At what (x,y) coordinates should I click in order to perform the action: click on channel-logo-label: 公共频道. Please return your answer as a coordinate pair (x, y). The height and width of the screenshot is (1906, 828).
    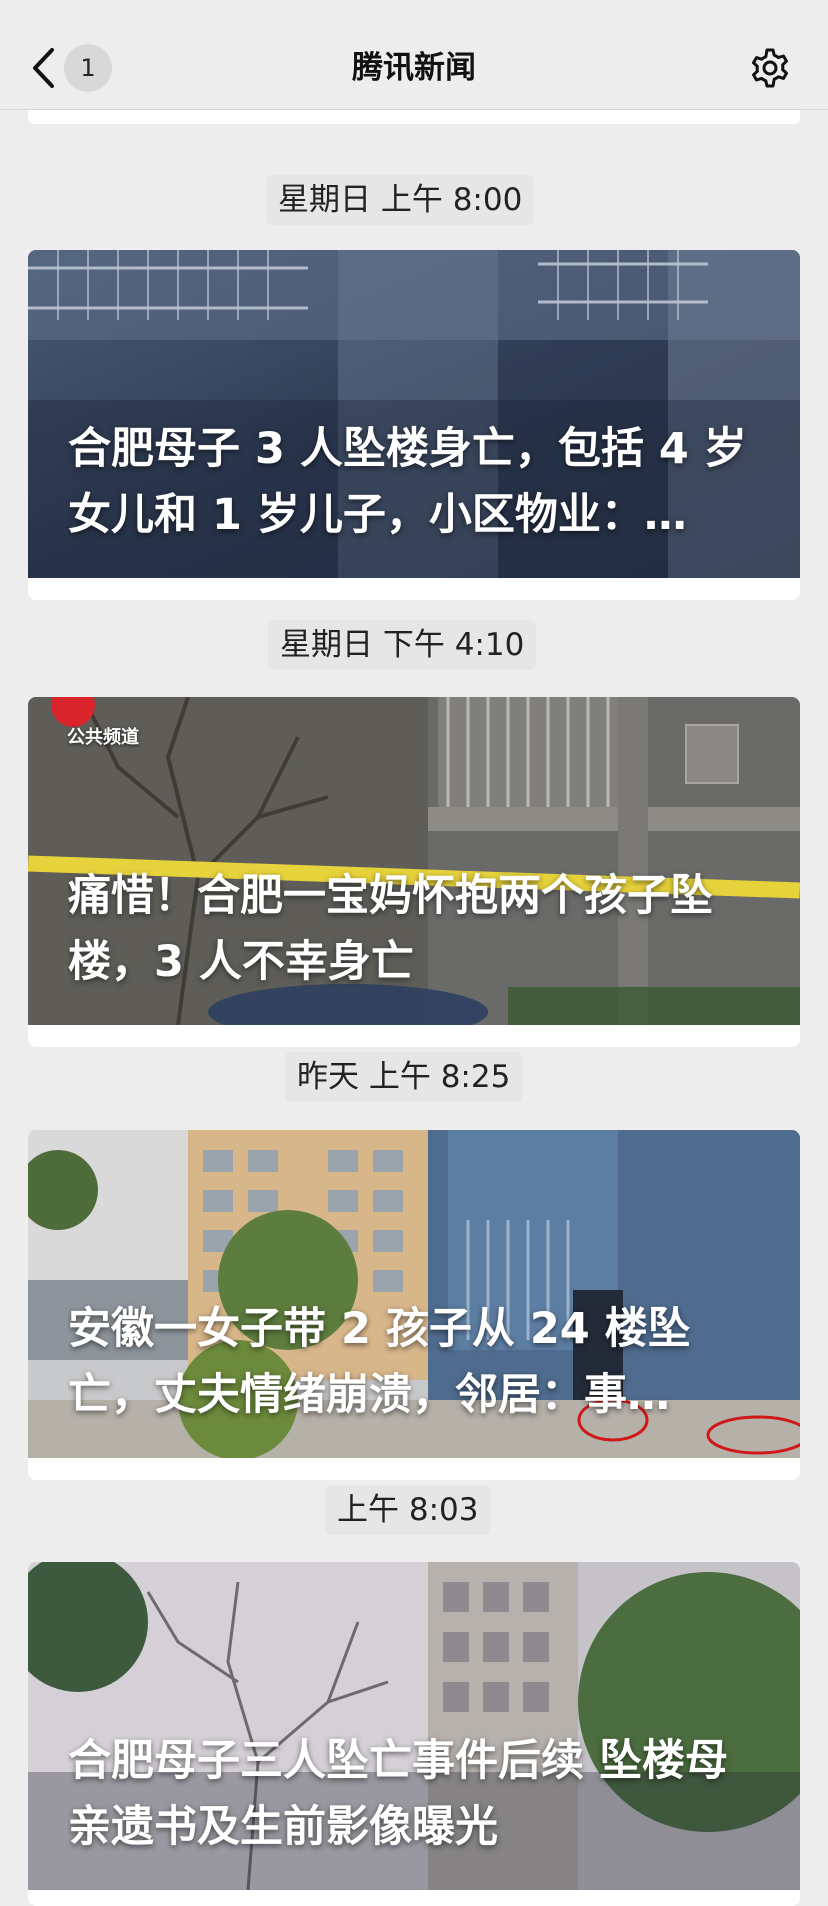
    Looking at the image, I should click on (103, 737).